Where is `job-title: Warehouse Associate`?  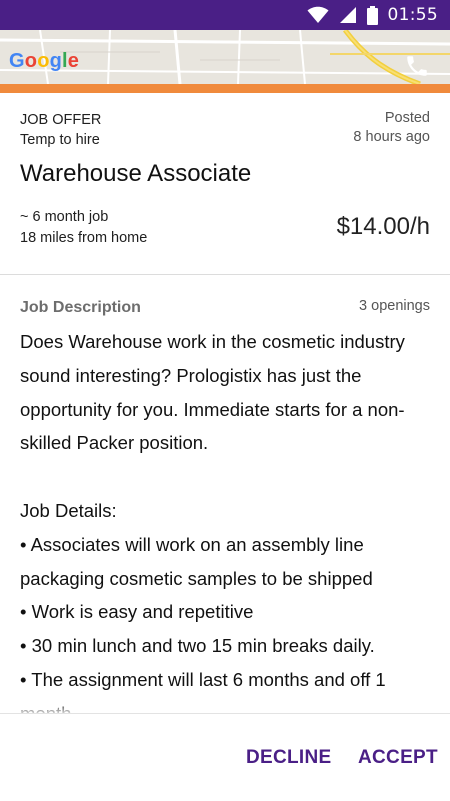 job-title: Warehouse Associate is located at coordinates (136, 173).